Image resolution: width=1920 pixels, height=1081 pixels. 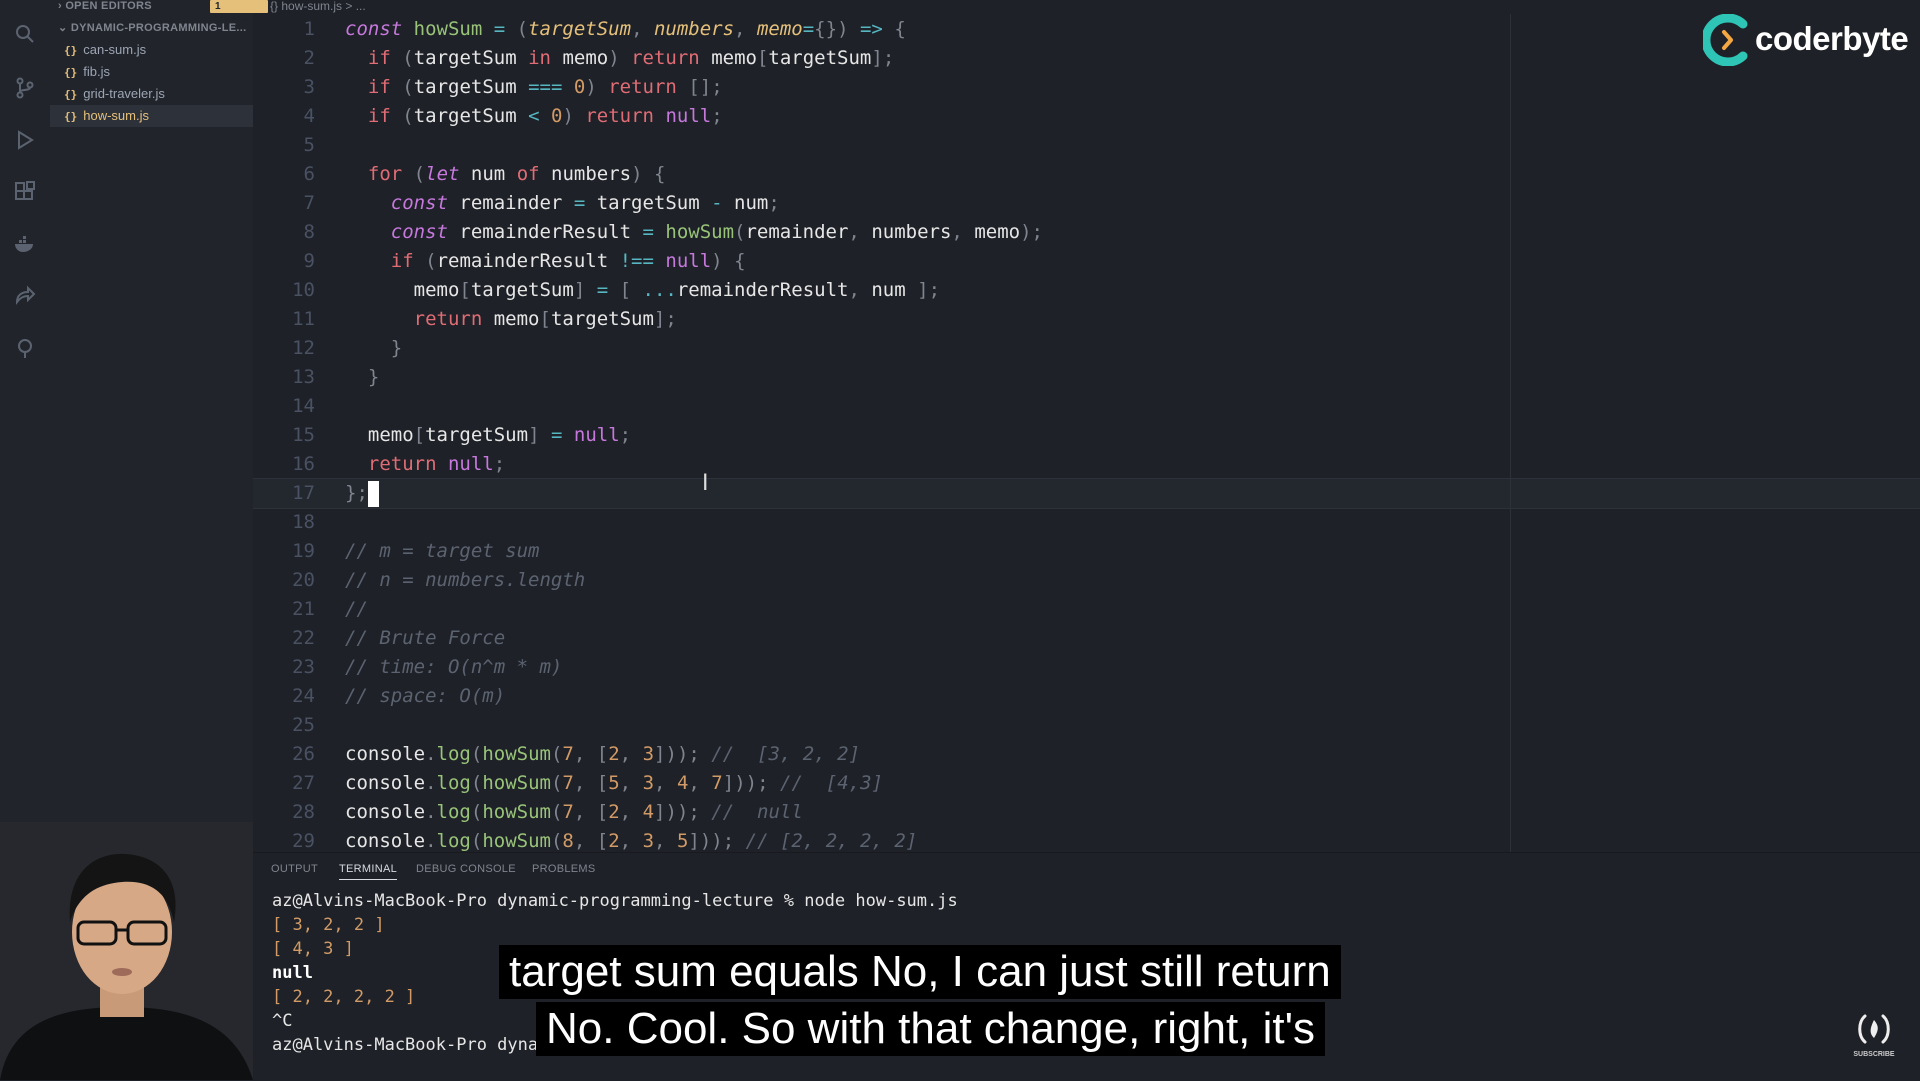 I want to click on tab-terminal: TERMINAL, so click(x=368, y=871).